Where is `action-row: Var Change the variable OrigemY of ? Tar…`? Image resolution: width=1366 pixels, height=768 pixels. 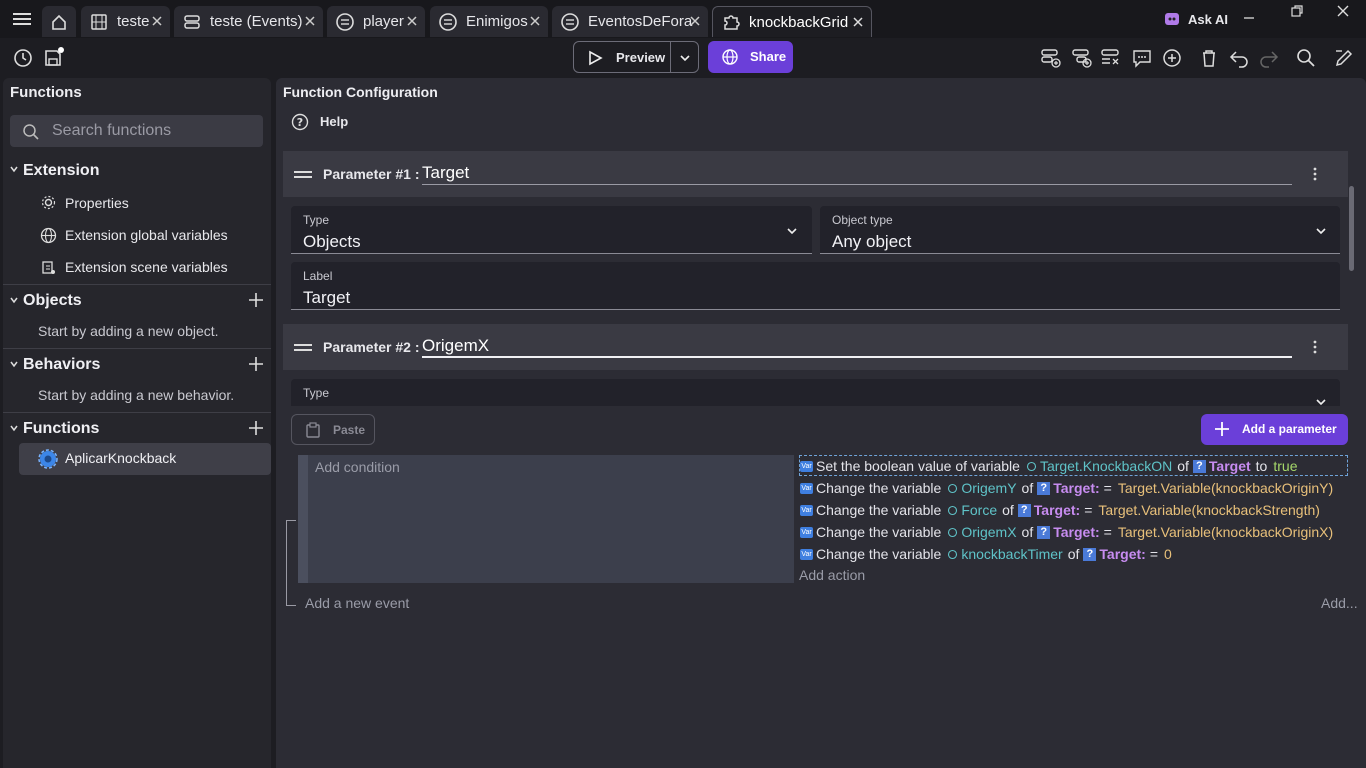 action-row: Var Change the variable OrigemY of ? Tar… is located at coordinates (1066, 488).